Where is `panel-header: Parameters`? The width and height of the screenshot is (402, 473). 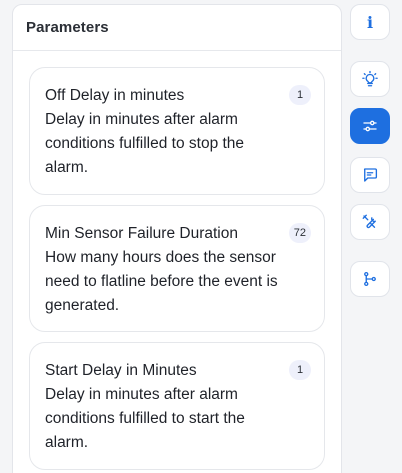
panel-header: Parameters is located at coordinates (177, 28).